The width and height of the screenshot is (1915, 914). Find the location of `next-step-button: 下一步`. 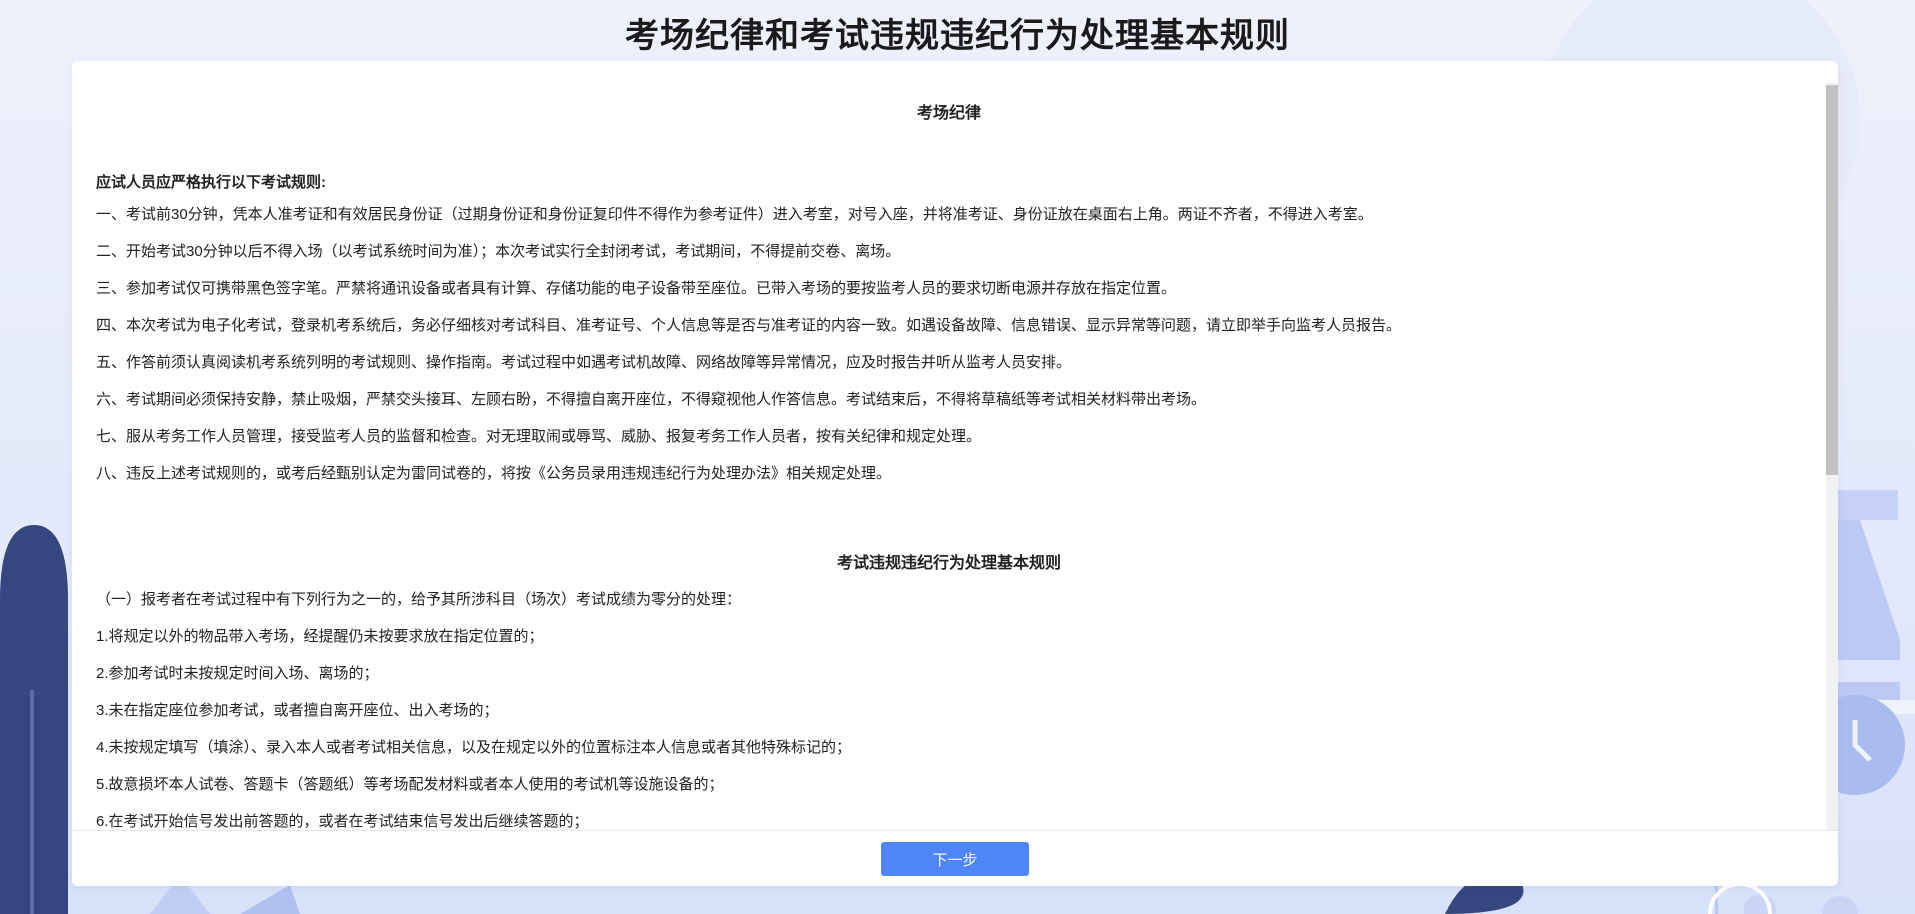

next-step-button: 下一步 is located at coordinates (955, 859).